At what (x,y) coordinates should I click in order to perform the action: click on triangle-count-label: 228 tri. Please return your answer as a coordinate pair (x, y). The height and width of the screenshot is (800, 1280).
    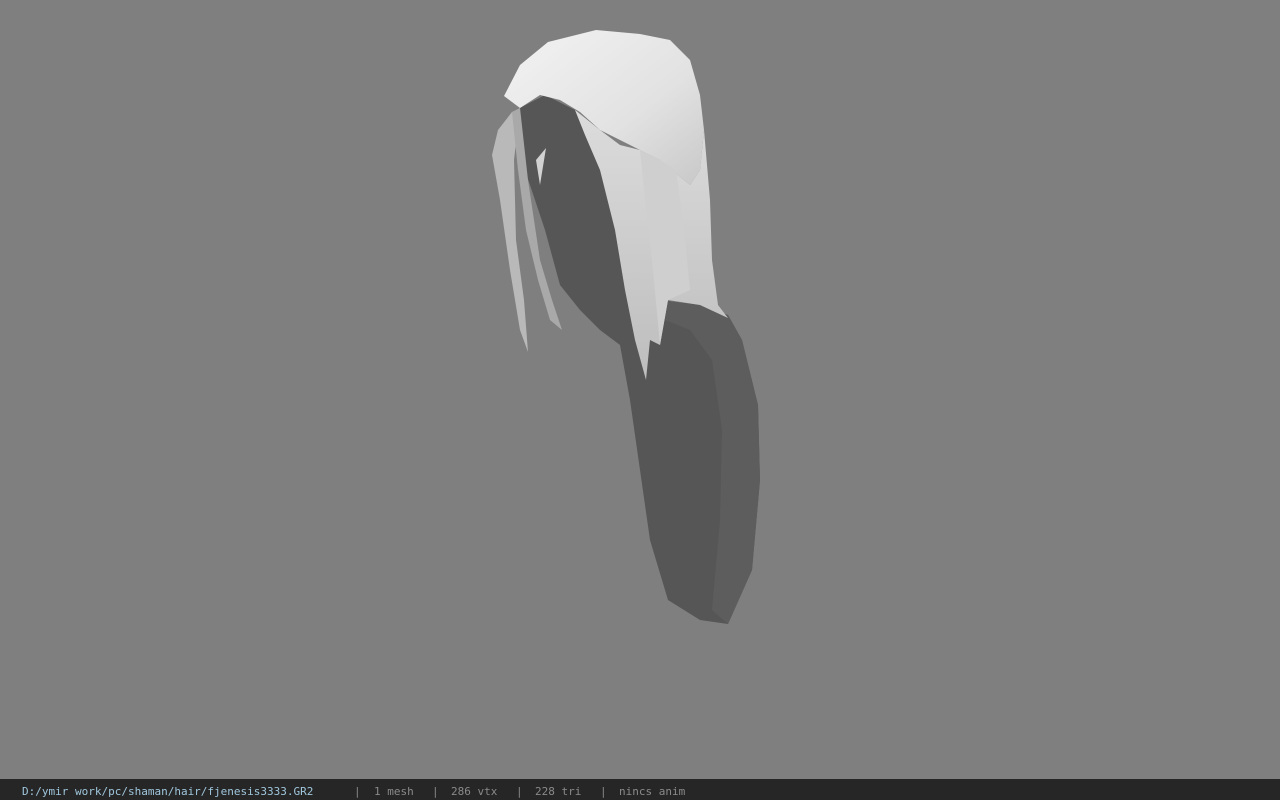
    Looking at the image, I should click on (558, 791).